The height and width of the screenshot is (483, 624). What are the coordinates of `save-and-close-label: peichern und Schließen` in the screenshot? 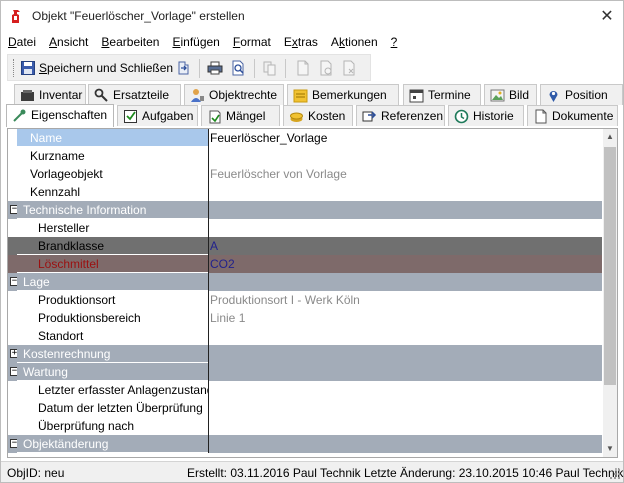 It's located at (110, 68).